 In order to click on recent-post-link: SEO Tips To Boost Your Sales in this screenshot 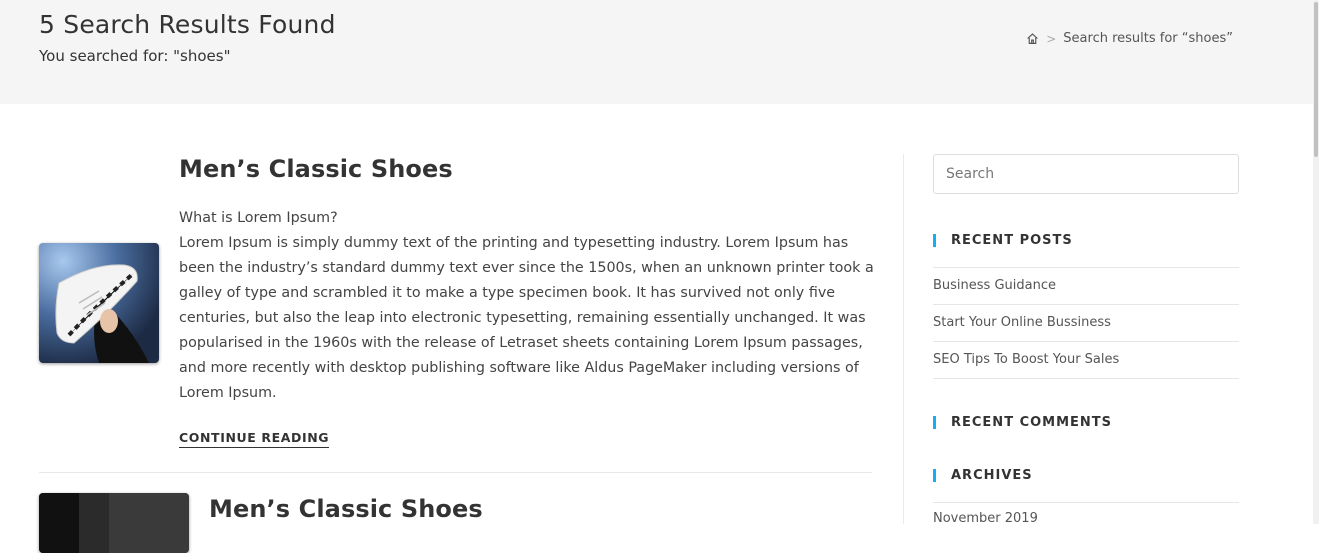, I will do `click(1026, 359)`.